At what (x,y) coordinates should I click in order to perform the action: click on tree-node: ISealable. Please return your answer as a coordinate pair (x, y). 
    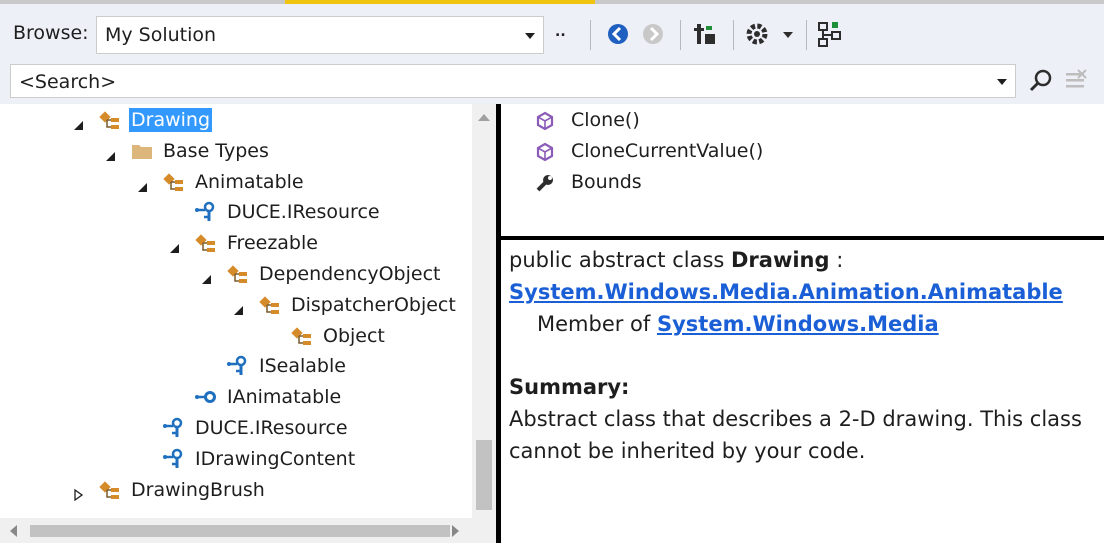
    Looking at the image, I should click on (342, 366).